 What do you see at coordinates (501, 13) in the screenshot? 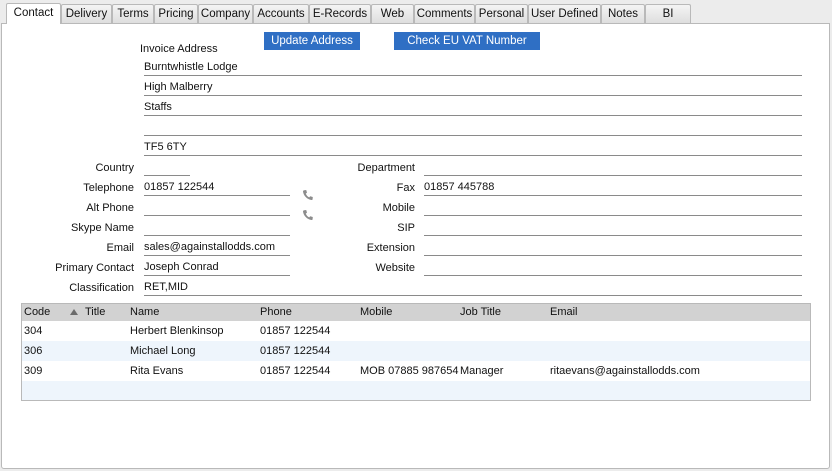
I see `tab-personal: Personal` at bounding box center [501, 13].